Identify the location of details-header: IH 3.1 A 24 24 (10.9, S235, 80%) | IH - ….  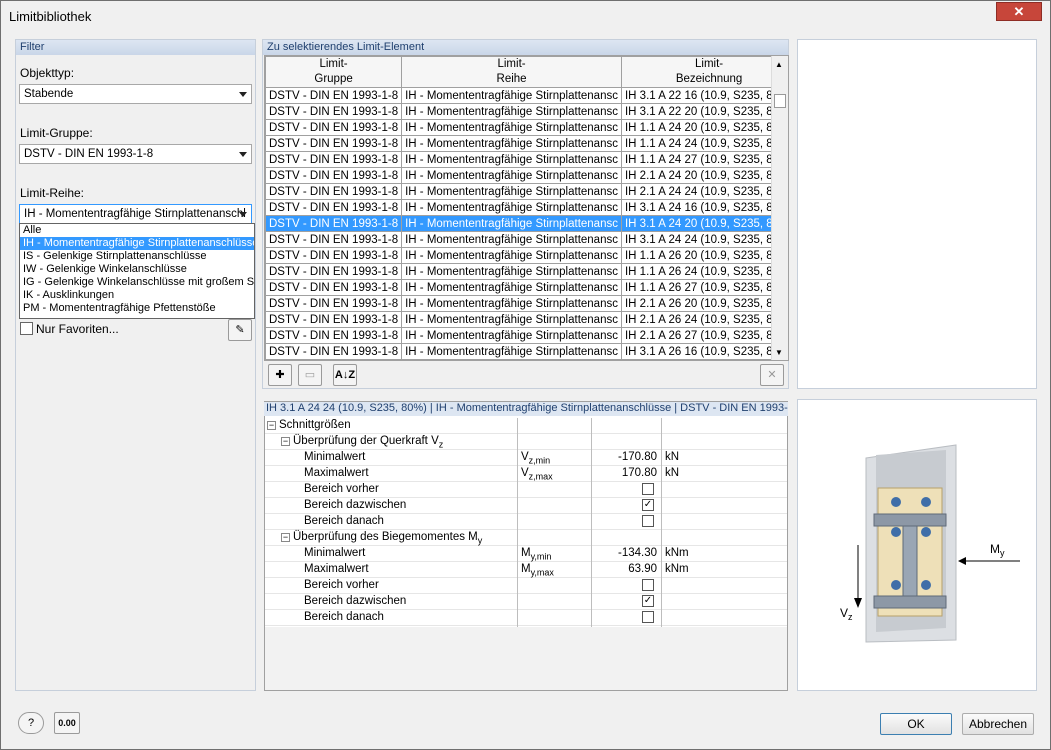
(526, 409).